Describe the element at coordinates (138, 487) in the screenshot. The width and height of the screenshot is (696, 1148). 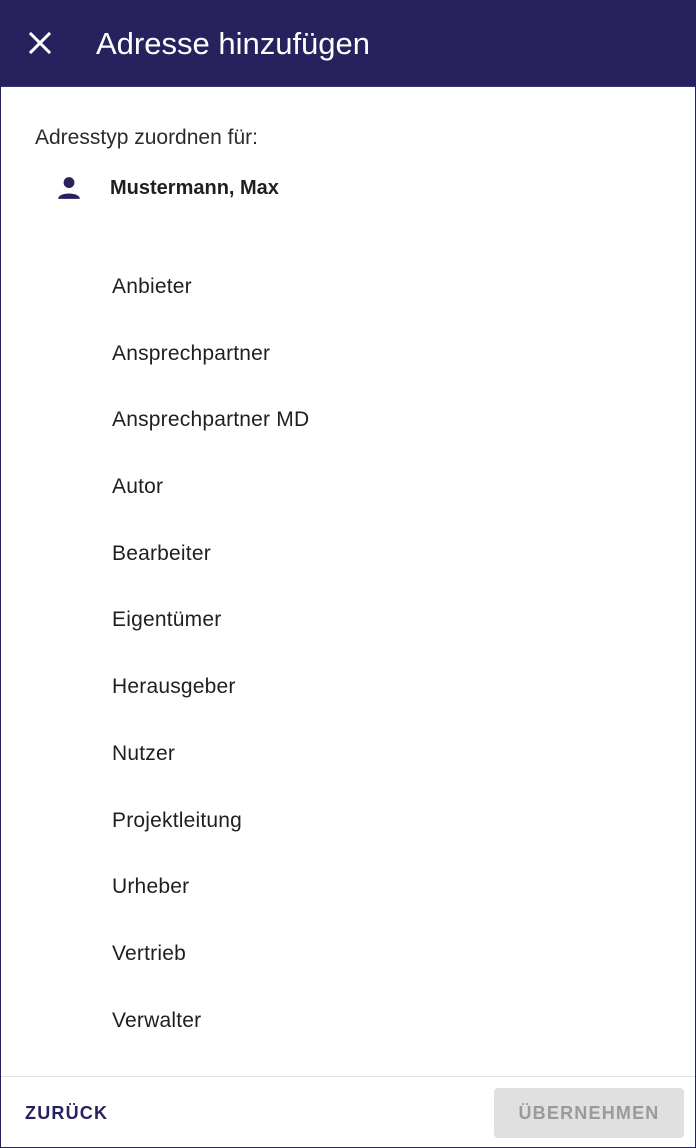
I see `address-type-label: Autor` at that location.